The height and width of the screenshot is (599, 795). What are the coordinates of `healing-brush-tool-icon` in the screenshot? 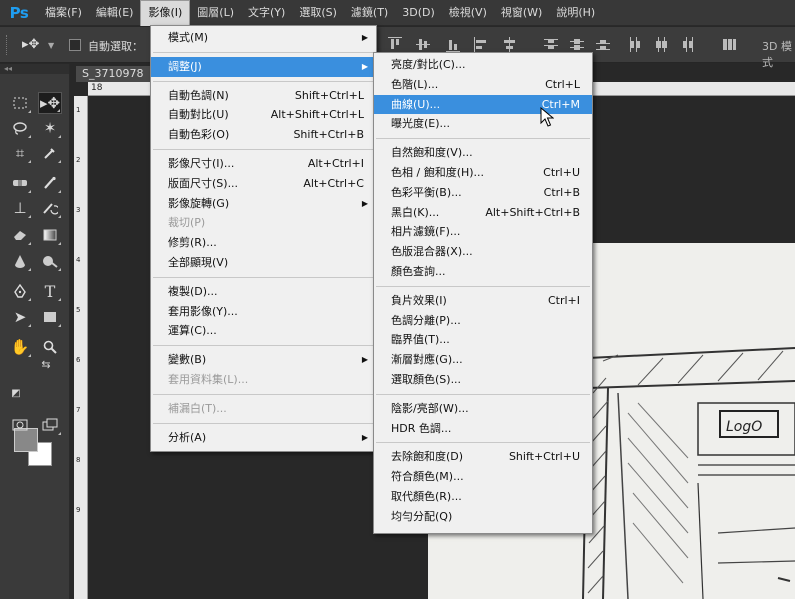 It's located at (20, 183).